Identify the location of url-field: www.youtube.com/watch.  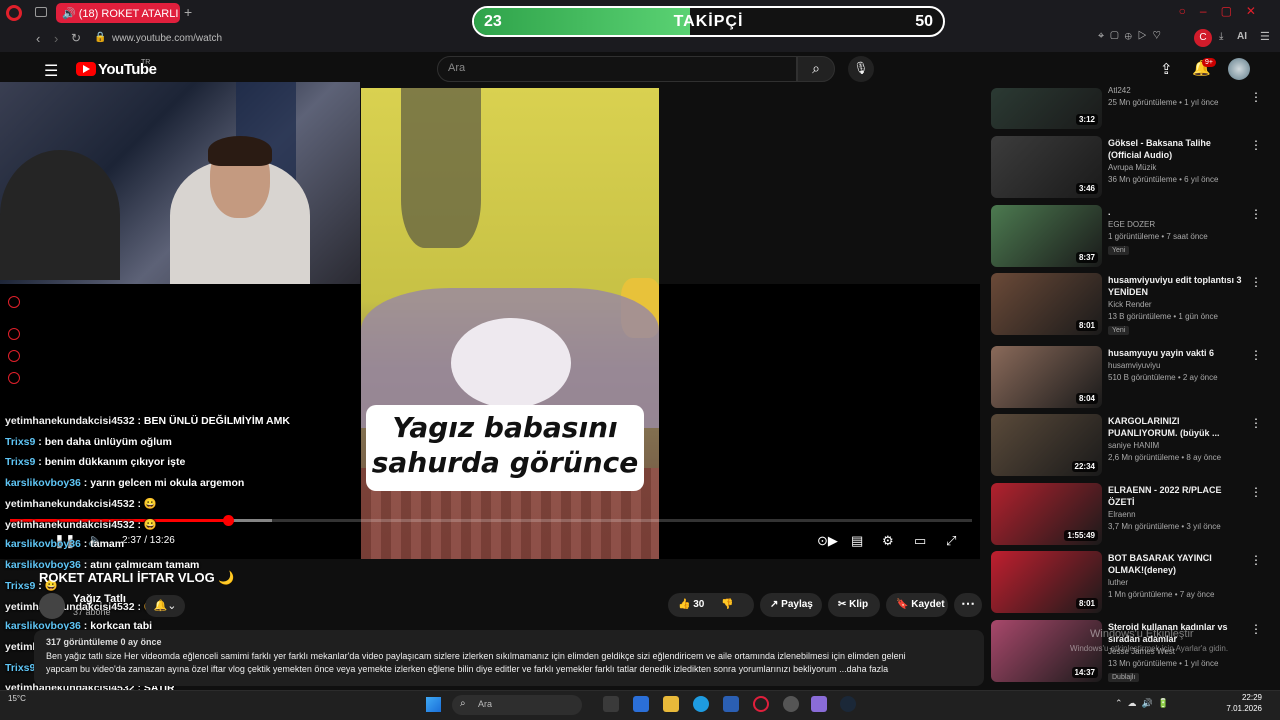
(167, 38).